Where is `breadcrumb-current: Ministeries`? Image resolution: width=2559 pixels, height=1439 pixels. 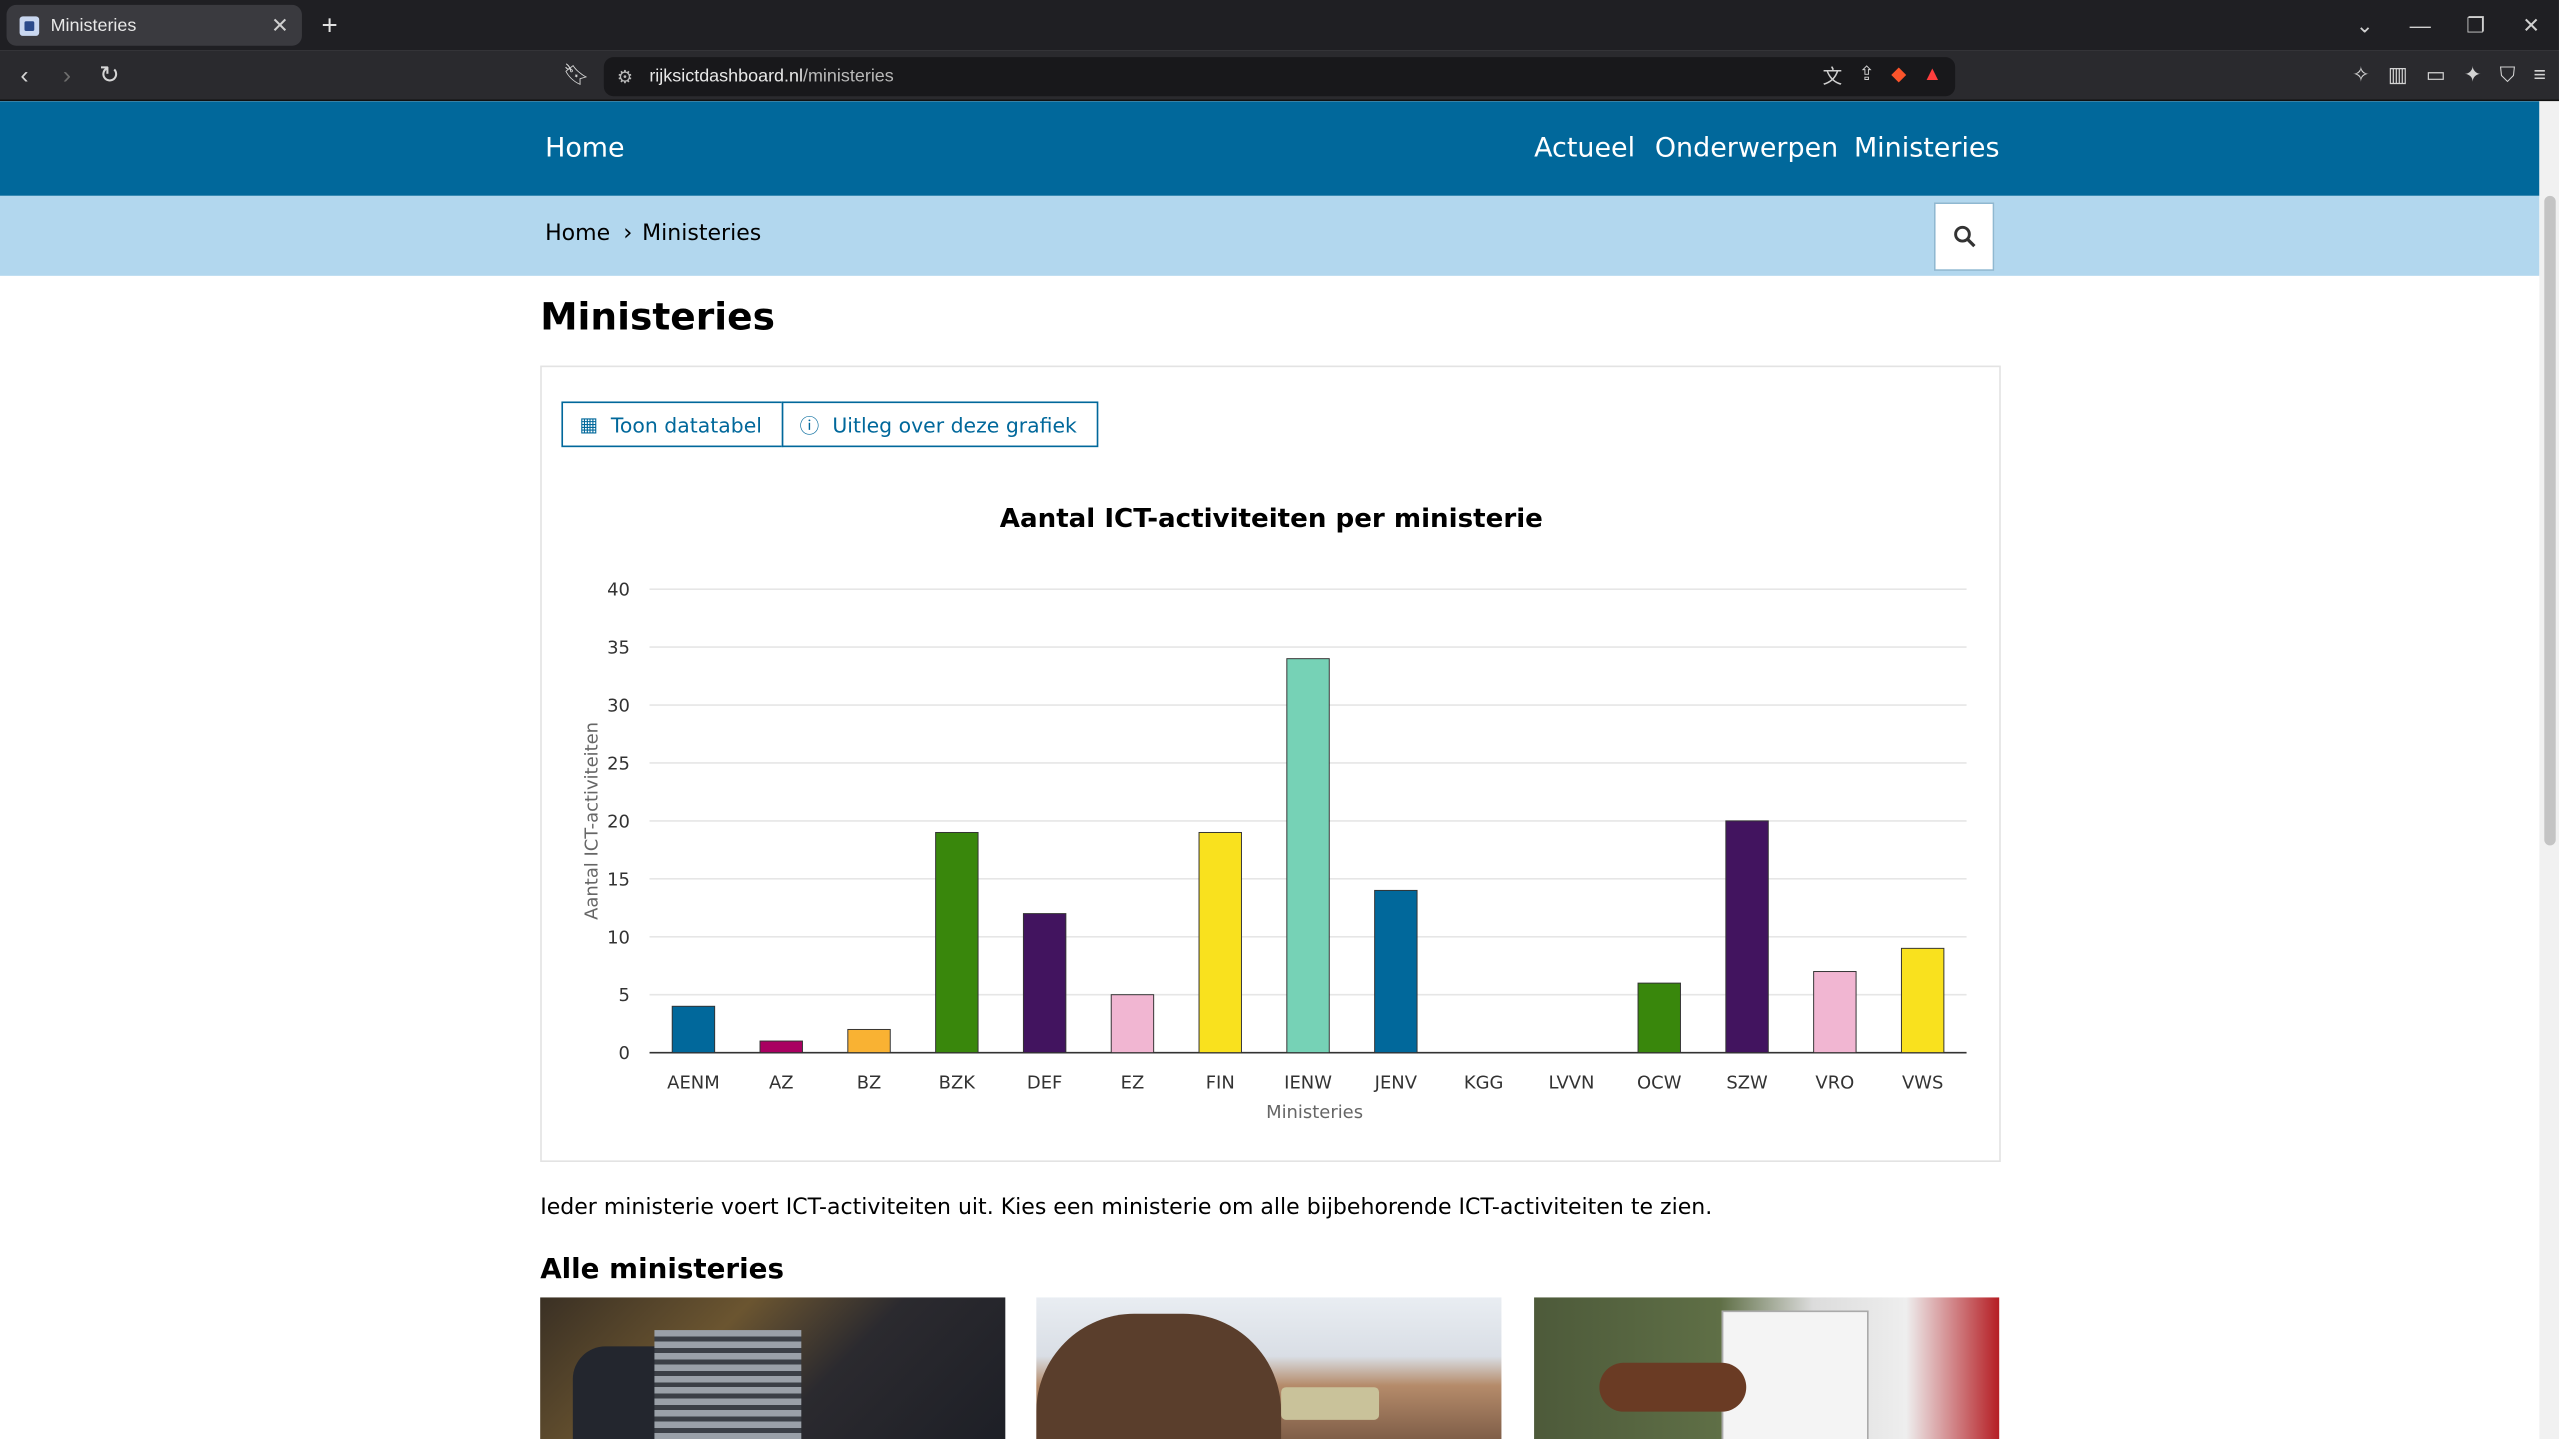 breadcrumb-current: Ministeries is located at coordinates (702, 233).